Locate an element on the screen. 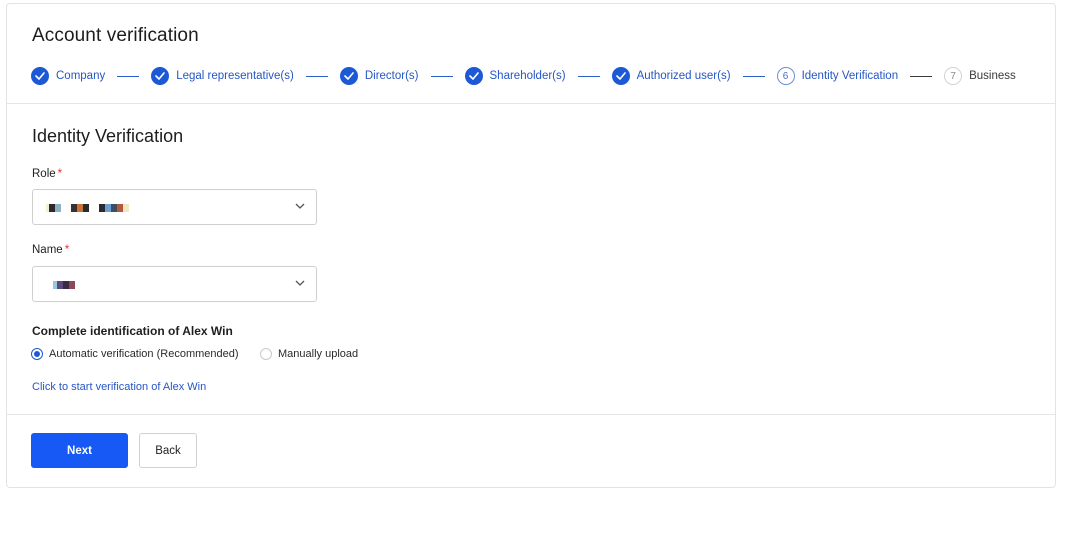 The height and width of the screenshot is (547, 1070). role-label-text: Role is located at coordinates (44, 174).